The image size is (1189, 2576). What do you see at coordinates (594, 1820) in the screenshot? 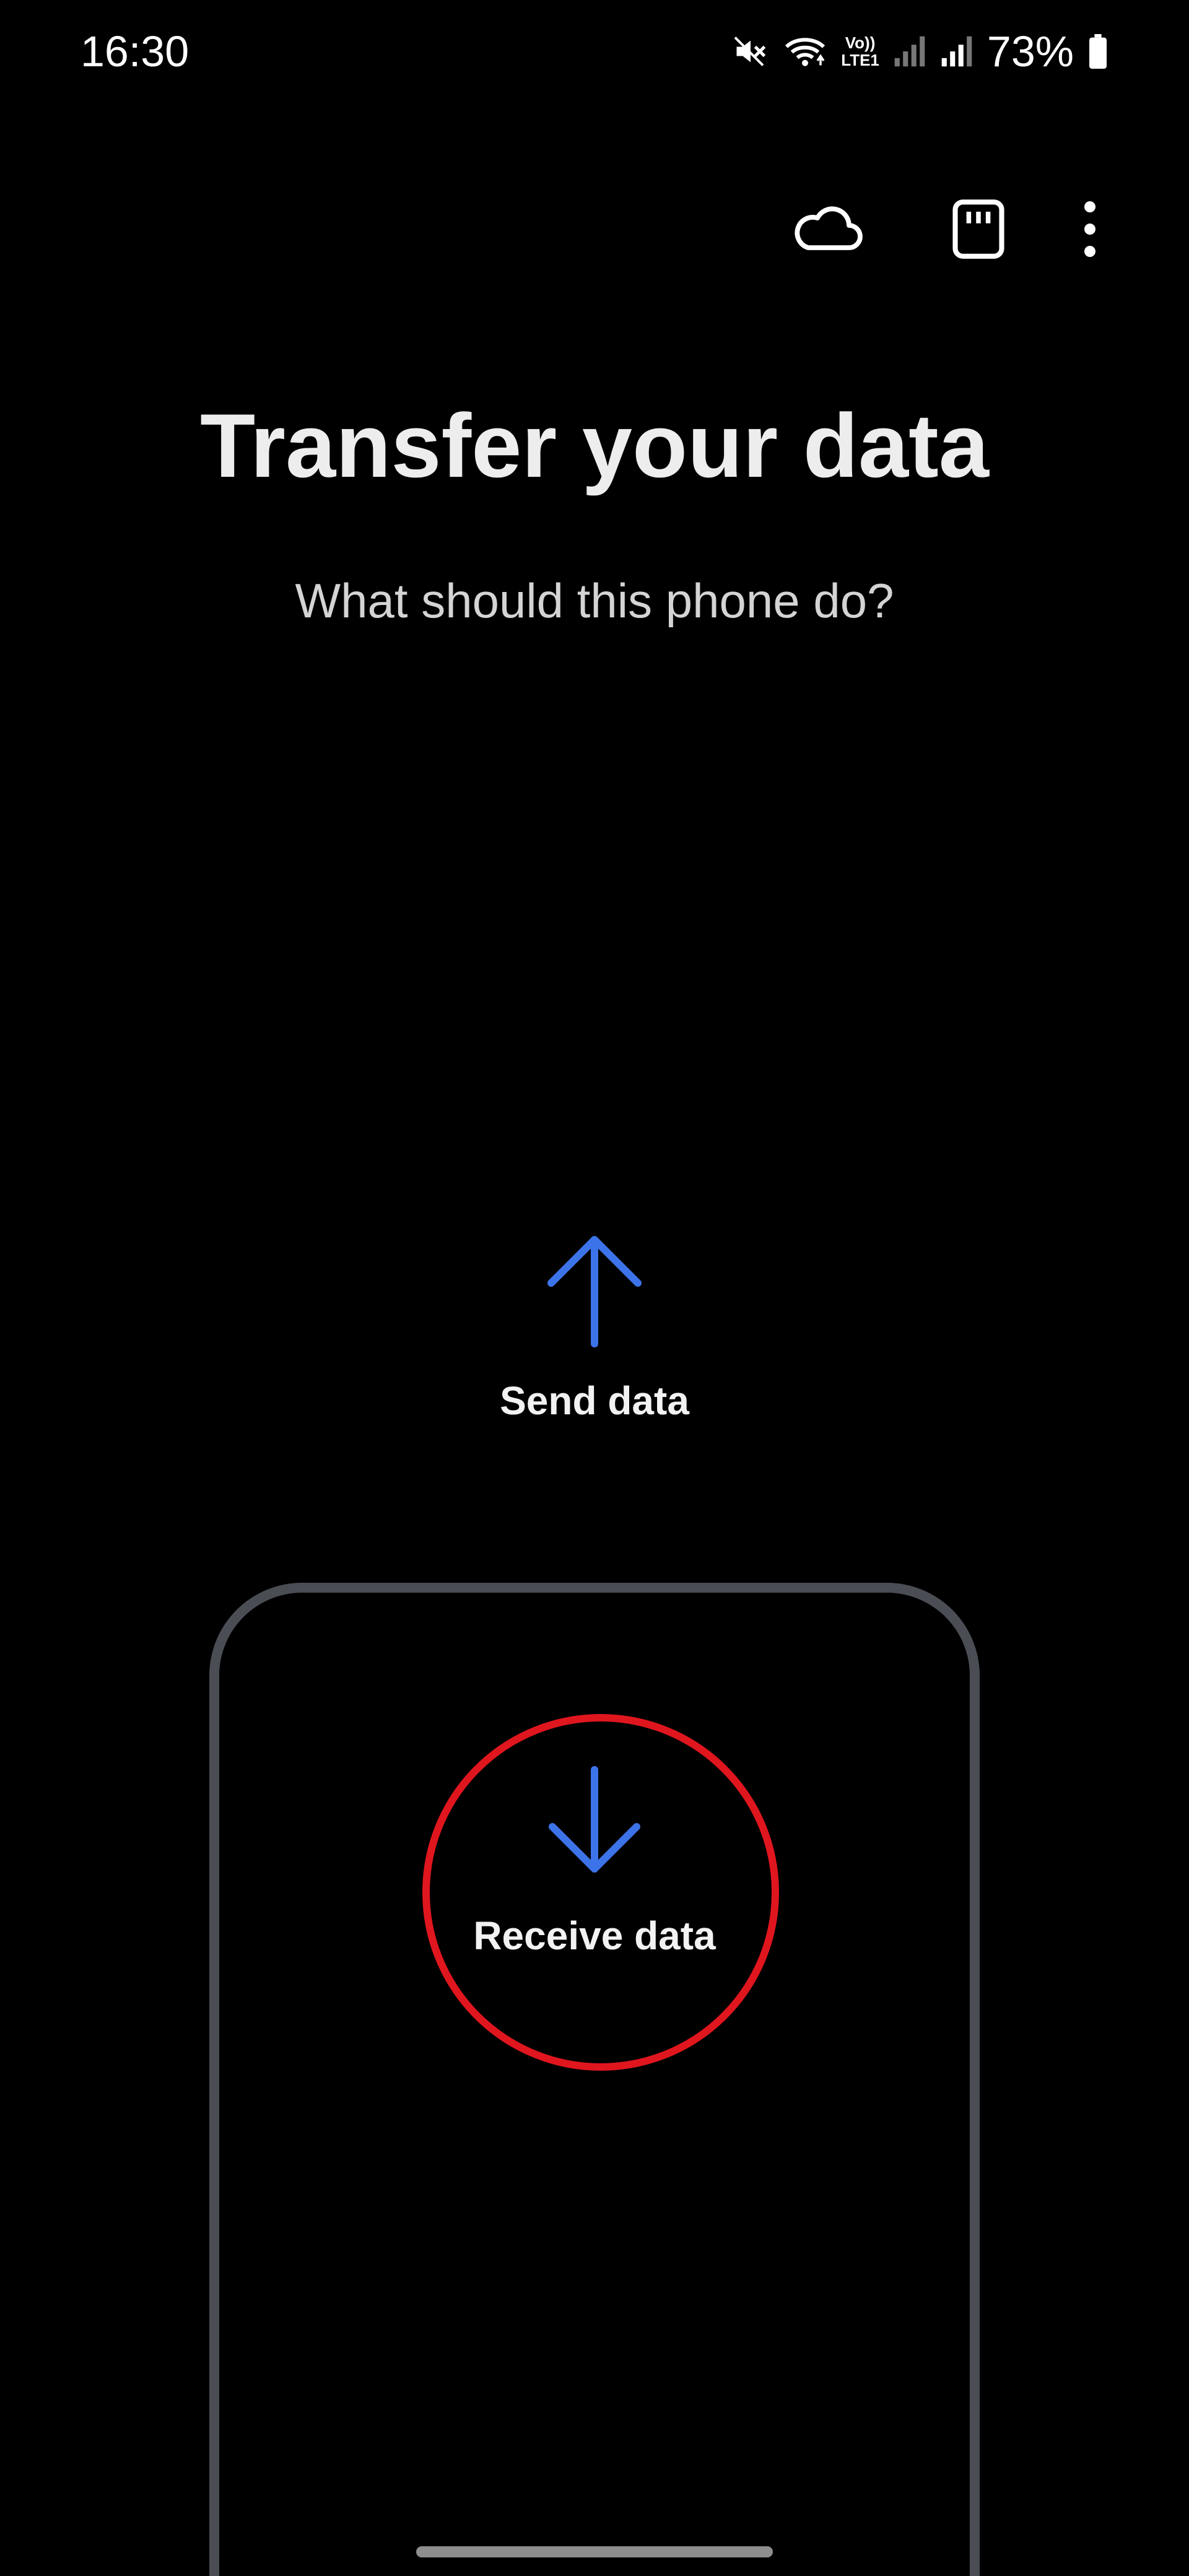
I see `arrow-down-icon` at bounding box center [594, 1820].